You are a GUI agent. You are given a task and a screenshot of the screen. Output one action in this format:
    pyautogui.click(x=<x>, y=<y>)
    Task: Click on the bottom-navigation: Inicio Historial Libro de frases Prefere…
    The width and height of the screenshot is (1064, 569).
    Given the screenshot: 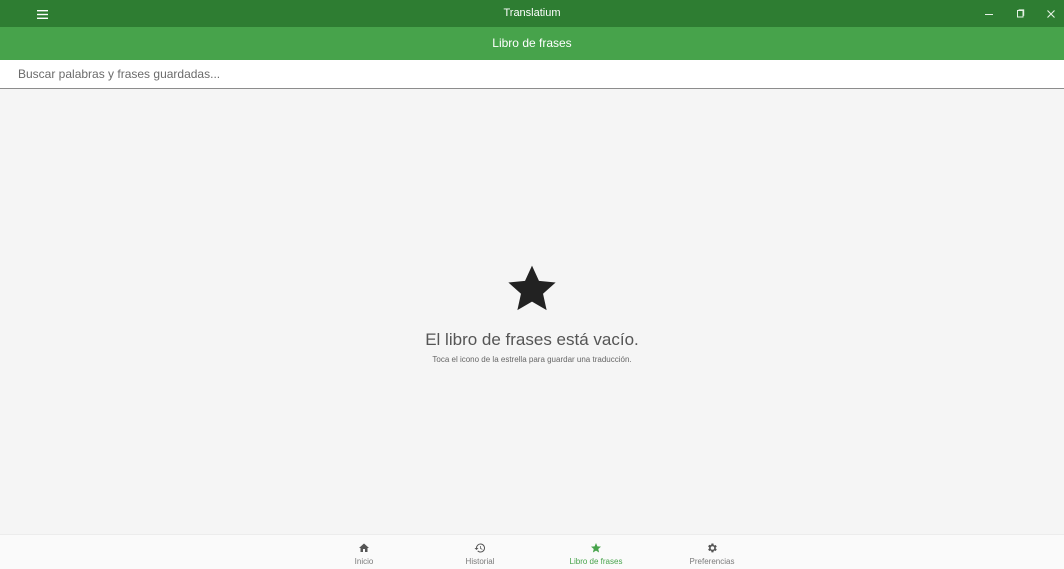 What is the action you would take?
    pyautogui.click(x=532, y=551)
    